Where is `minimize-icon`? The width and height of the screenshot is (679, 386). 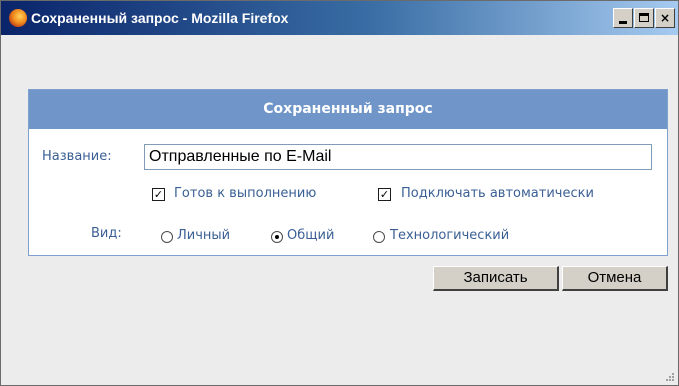
minimize-icon is located at coordinates (623, 22).